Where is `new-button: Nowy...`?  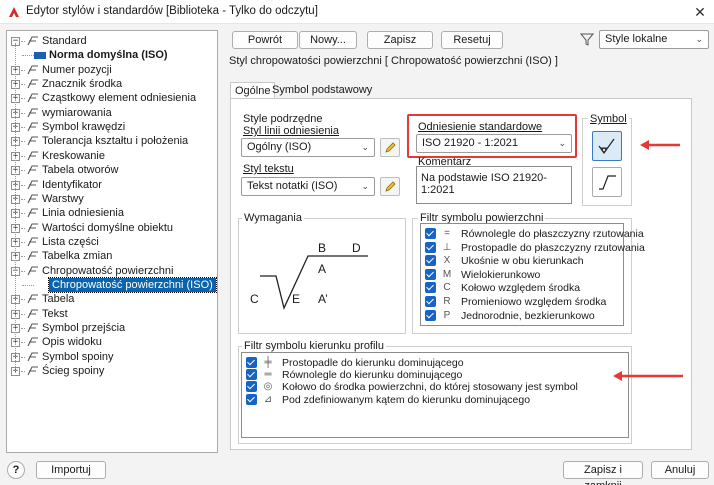 new-button: Nowy... is located at coordinates (328, 40).